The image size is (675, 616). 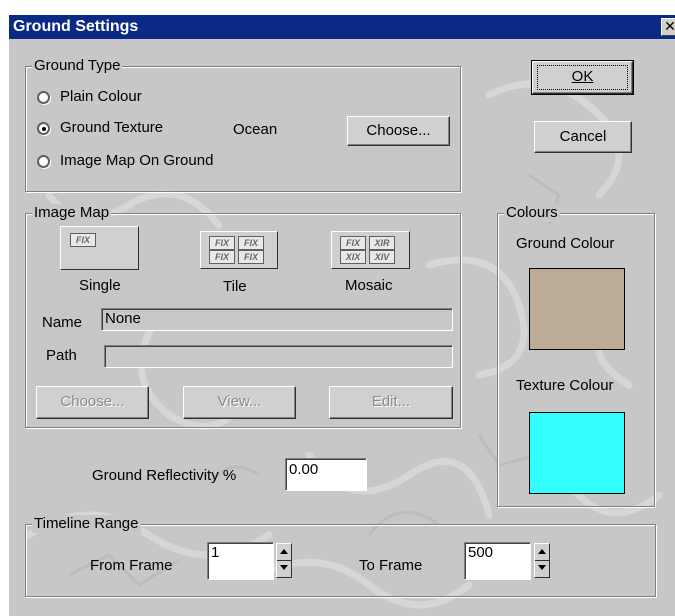 What do you see at coordinates (77, 66) in the screenshot?
I see `ground-type-legend: Ground Type` at bounding box center [77, 66].